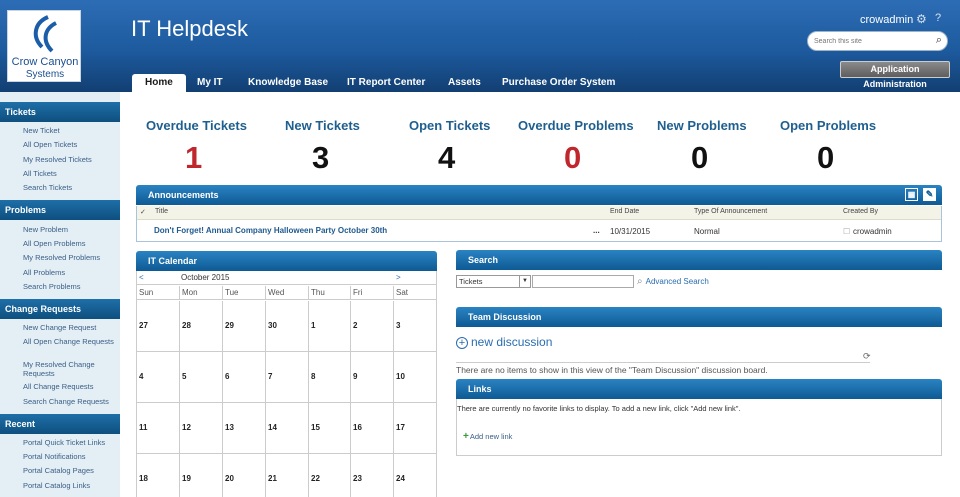 This screenshot has height=497, width=960. I want to click on it-calendar-title: IT Calendar, so click(172, 261).